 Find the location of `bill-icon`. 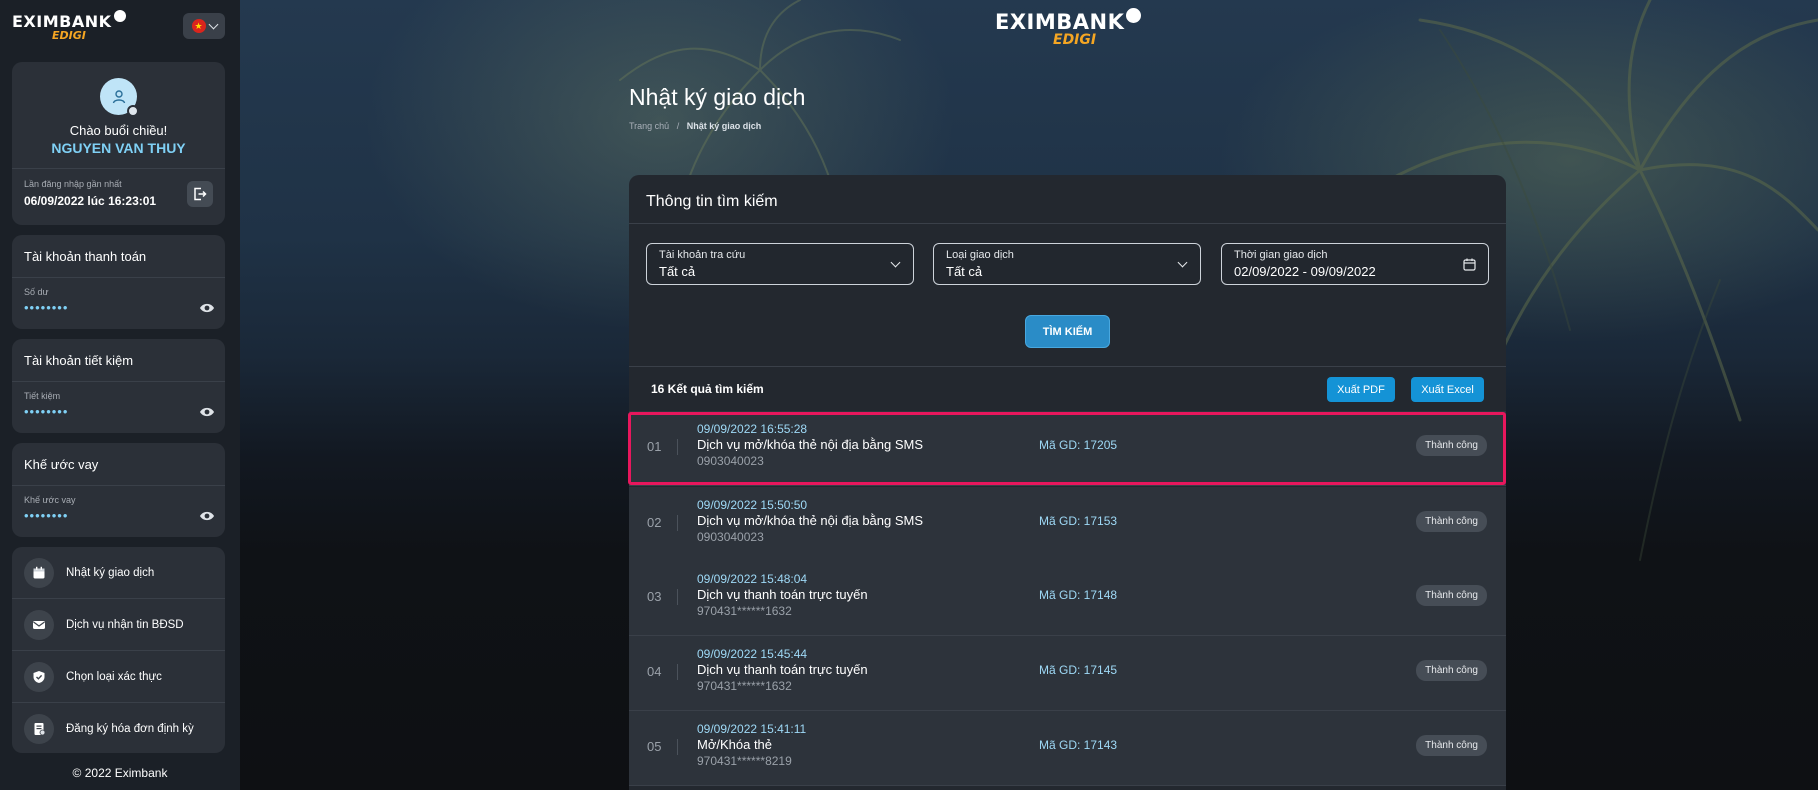

bill-icon is located at coordinates (39, 728).